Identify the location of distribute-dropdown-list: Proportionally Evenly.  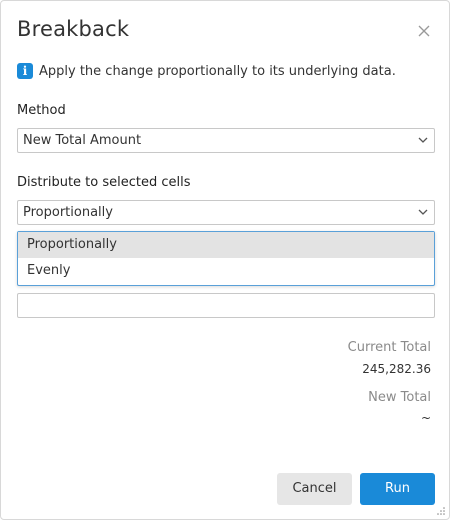
(226, 258).